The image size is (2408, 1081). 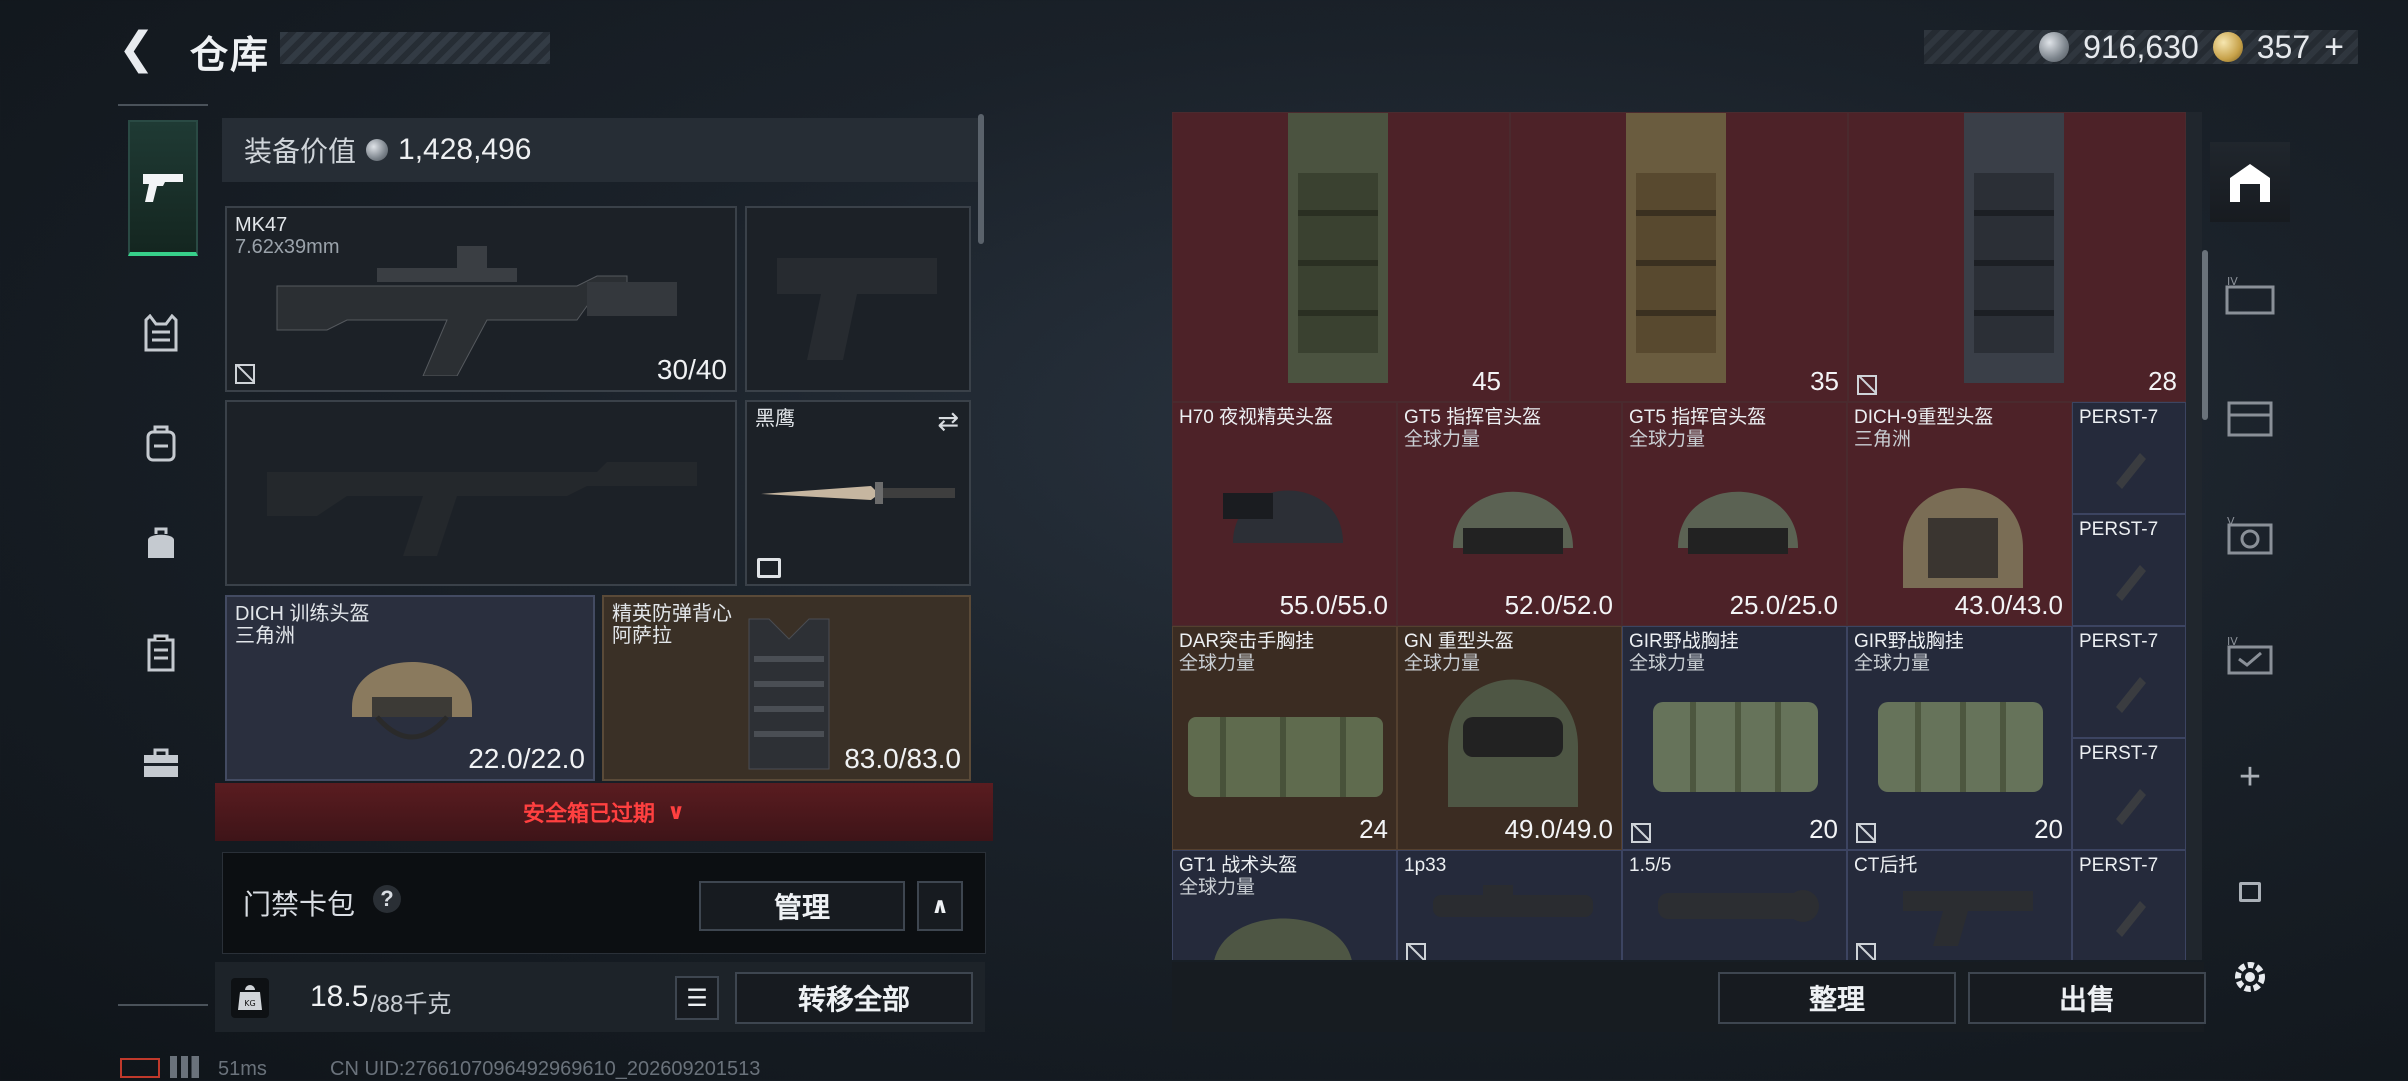 I want to click on sell-button: 出售, so click(x=2087, y=998).